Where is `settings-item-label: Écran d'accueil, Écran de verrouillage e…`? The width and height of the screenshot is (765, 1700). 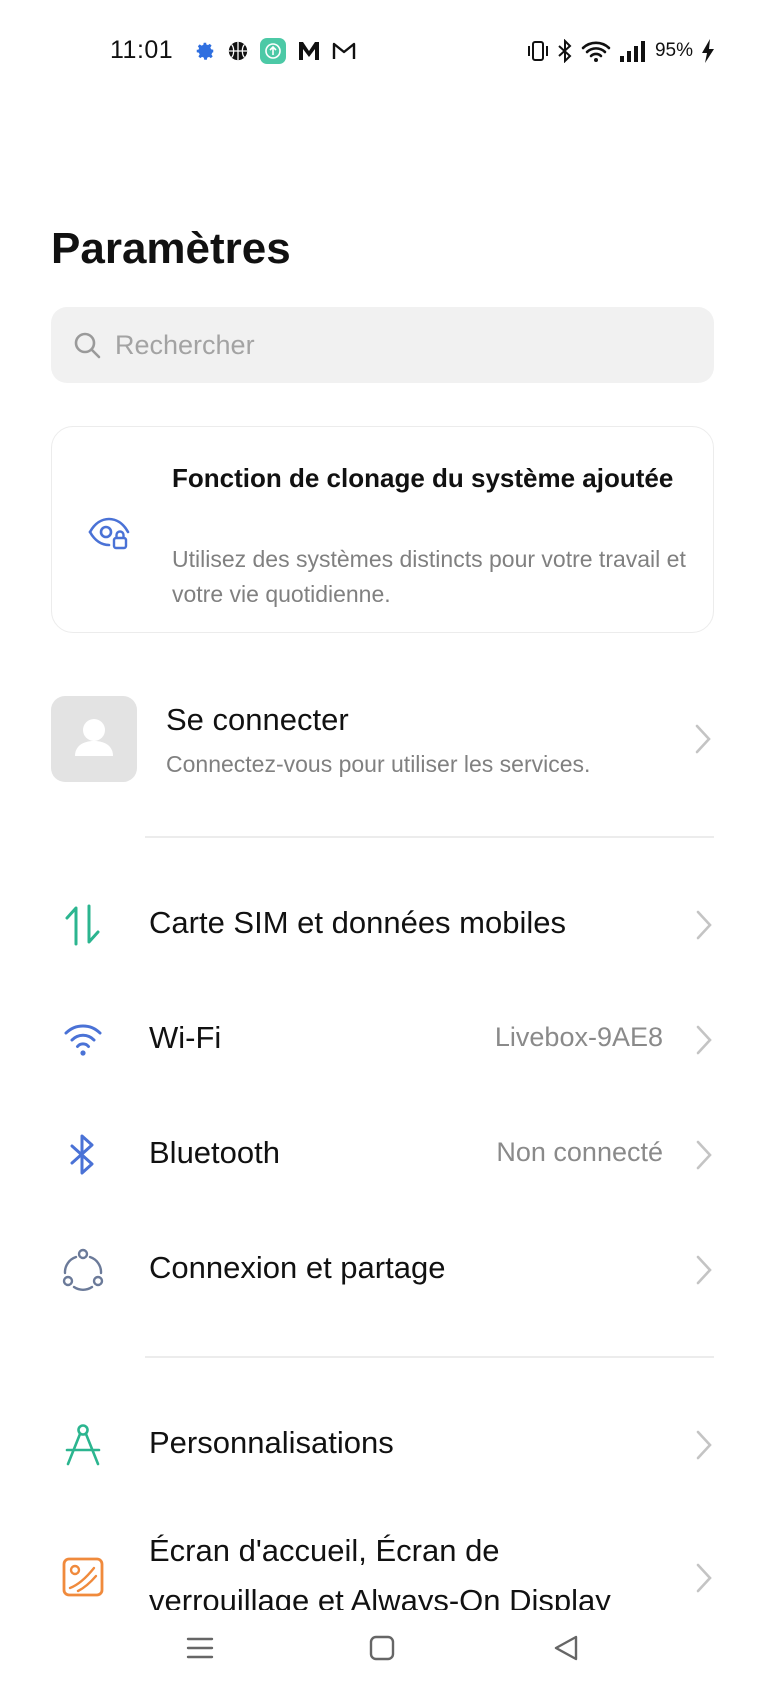
settings-item-label: Écran d'accueil, Écran de verrouillage e… is located at coordinates (380, 1571).